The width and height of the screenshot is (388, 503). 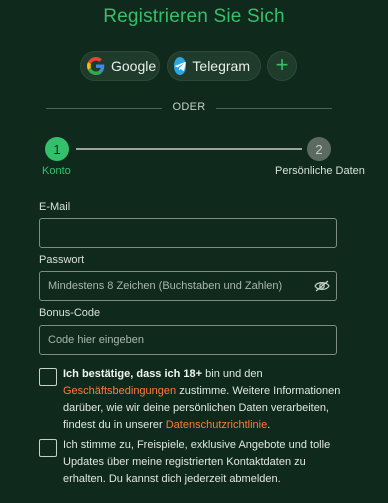 I want to click on consent1-text3: ., so click(x=269, y=425).